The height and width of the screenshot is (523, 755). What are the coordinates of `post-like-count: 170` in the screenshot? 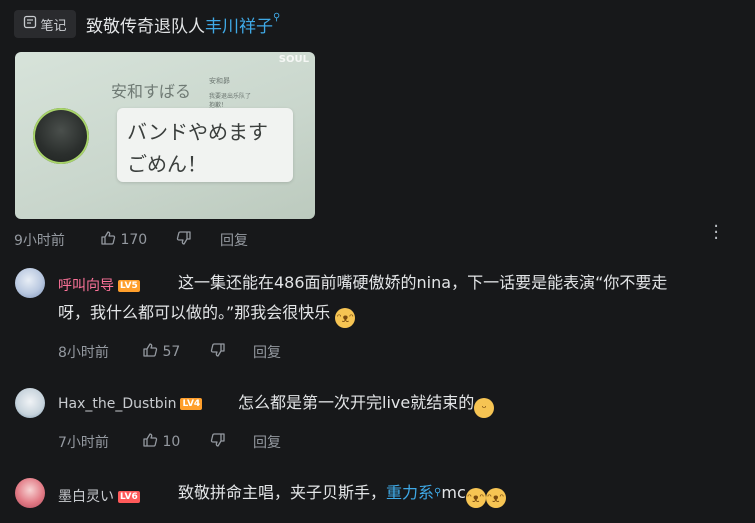 It's located at (134, 240).